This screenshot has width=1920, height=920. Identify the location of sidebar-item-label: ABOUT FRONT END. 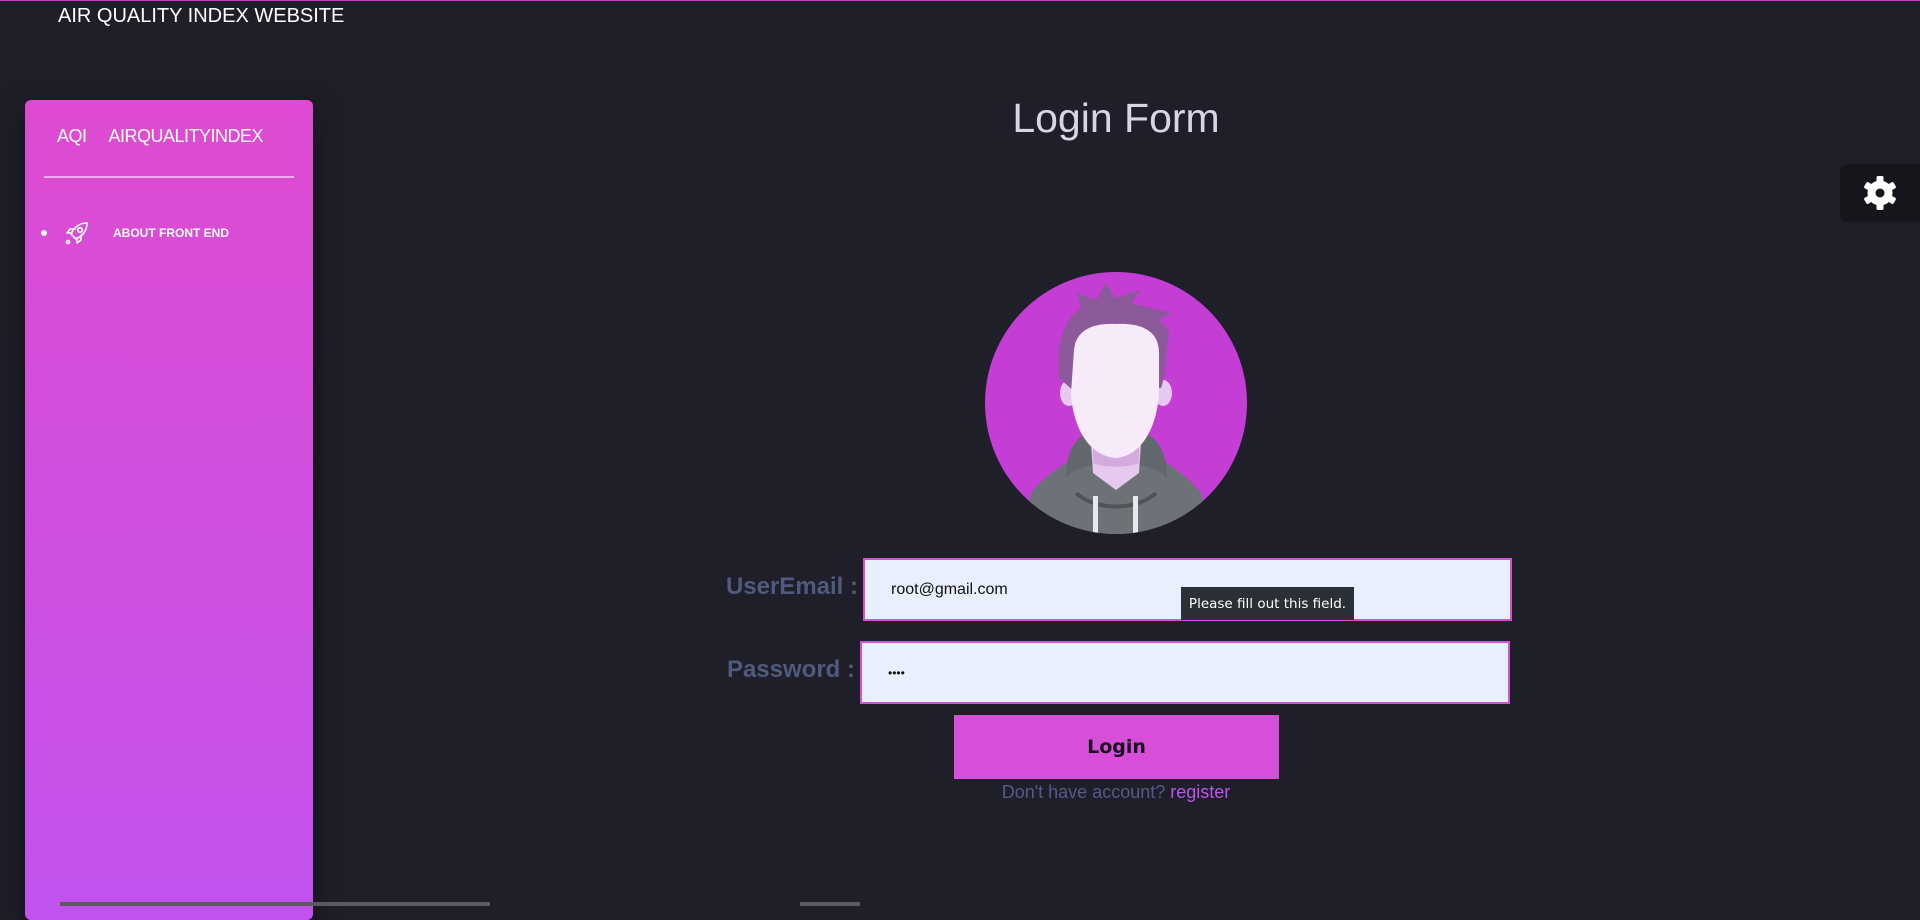
(171, 233).